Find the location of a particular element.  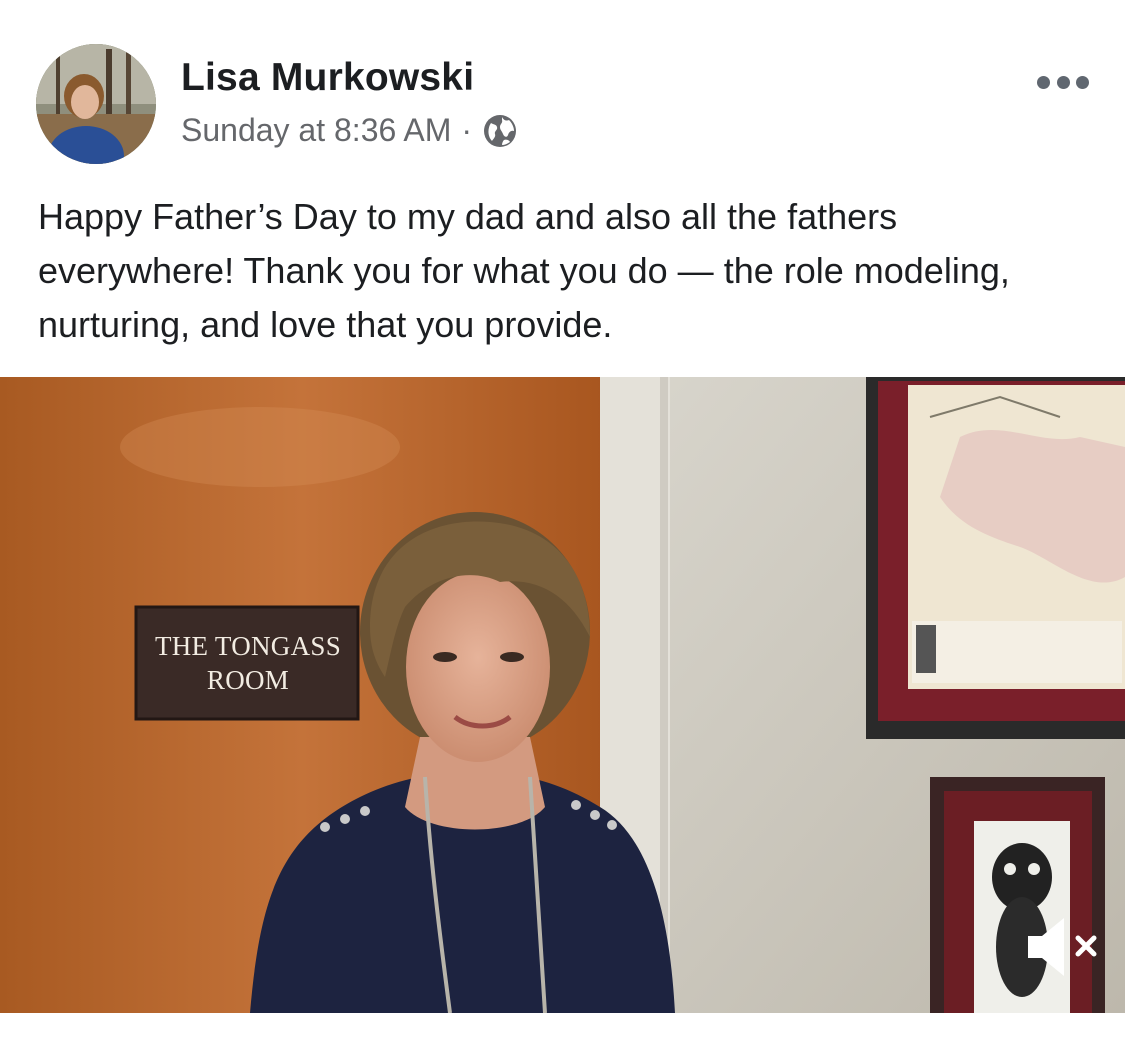

post-meta: Sunday at 8:36 AM · is located at coordinates (349, 130).